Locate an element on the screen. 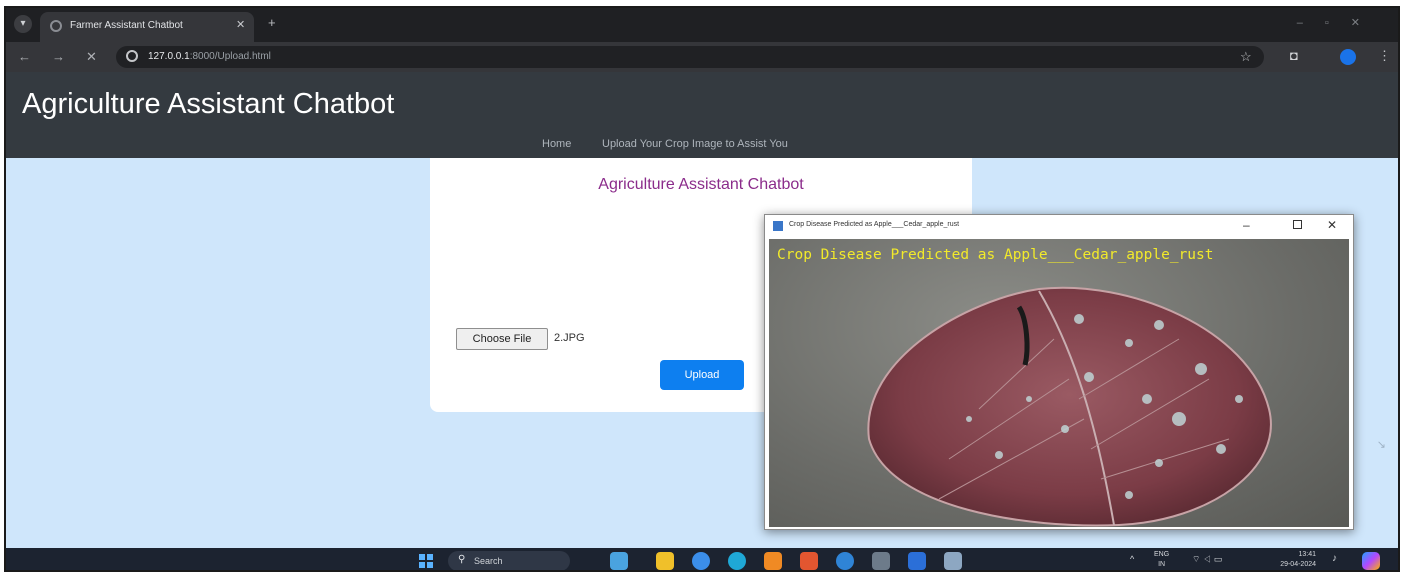  file-explorer-icon is located at coordinates (665, 561).